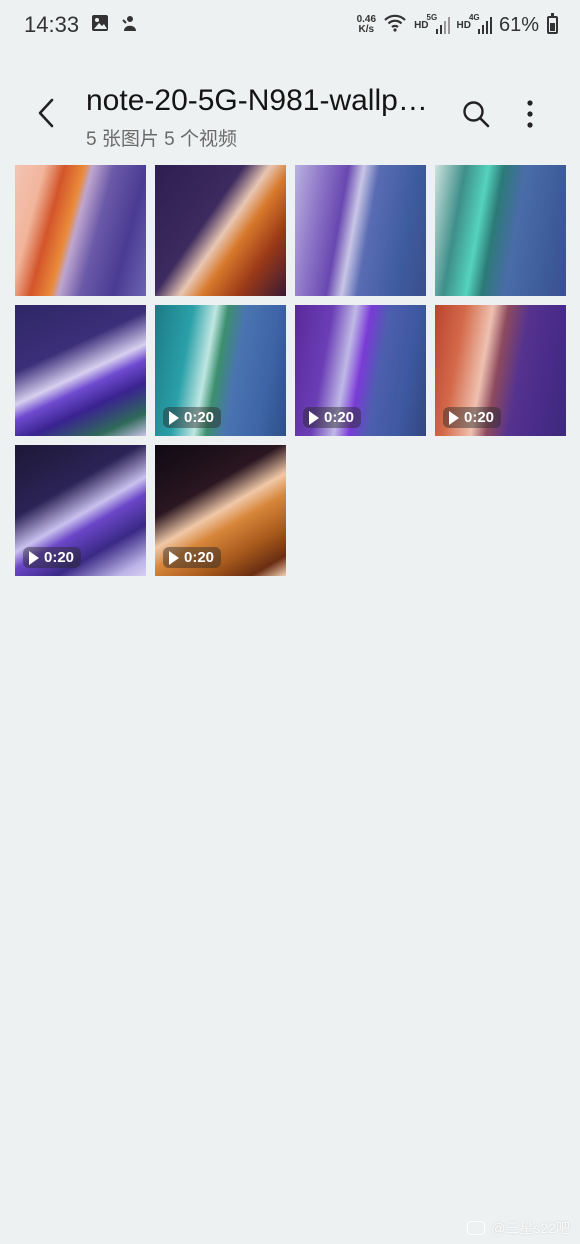  I want to click on status-bar: 14:33 0.46 K/s HD 5G HD 4G 61%, so click(290, 25).